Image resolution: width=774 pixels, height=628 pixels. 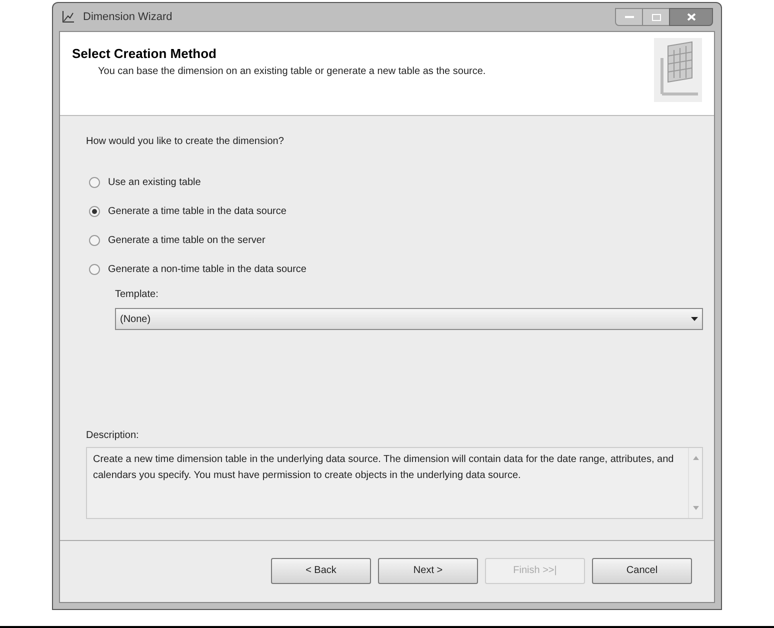 I want to click on close-icon, so click(x=691, y=17).